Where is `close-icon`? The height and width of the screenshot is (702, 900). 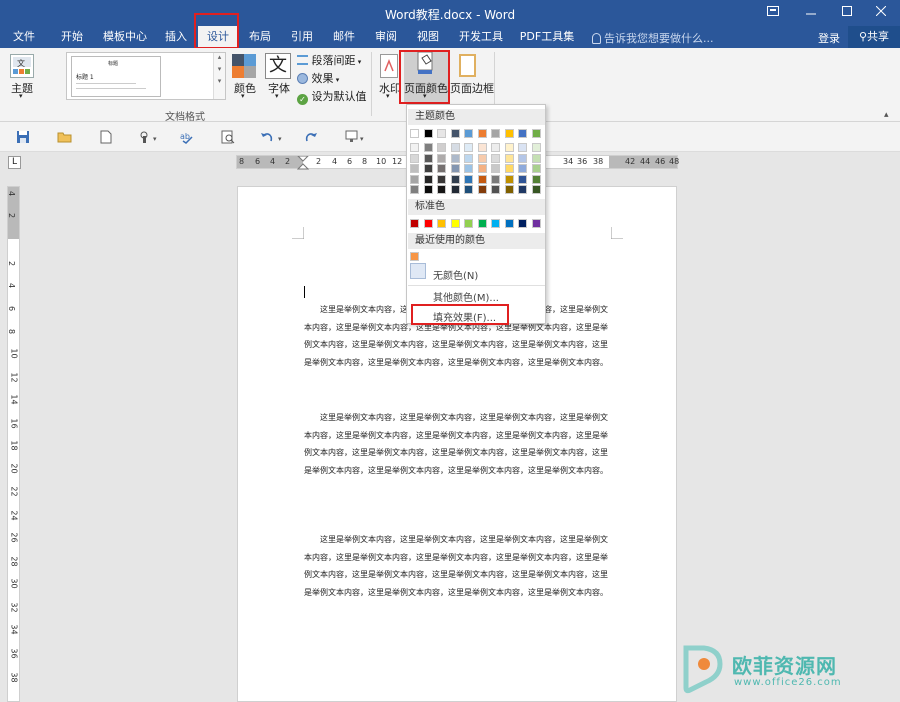
close-icon is located at coordinates (881, 13).